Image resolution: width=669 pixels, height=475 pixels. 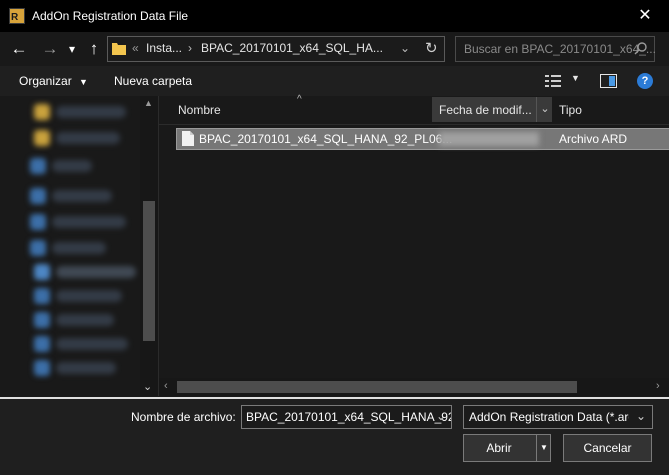 I want to click on details-view-icon, so click(x=553, y=81).